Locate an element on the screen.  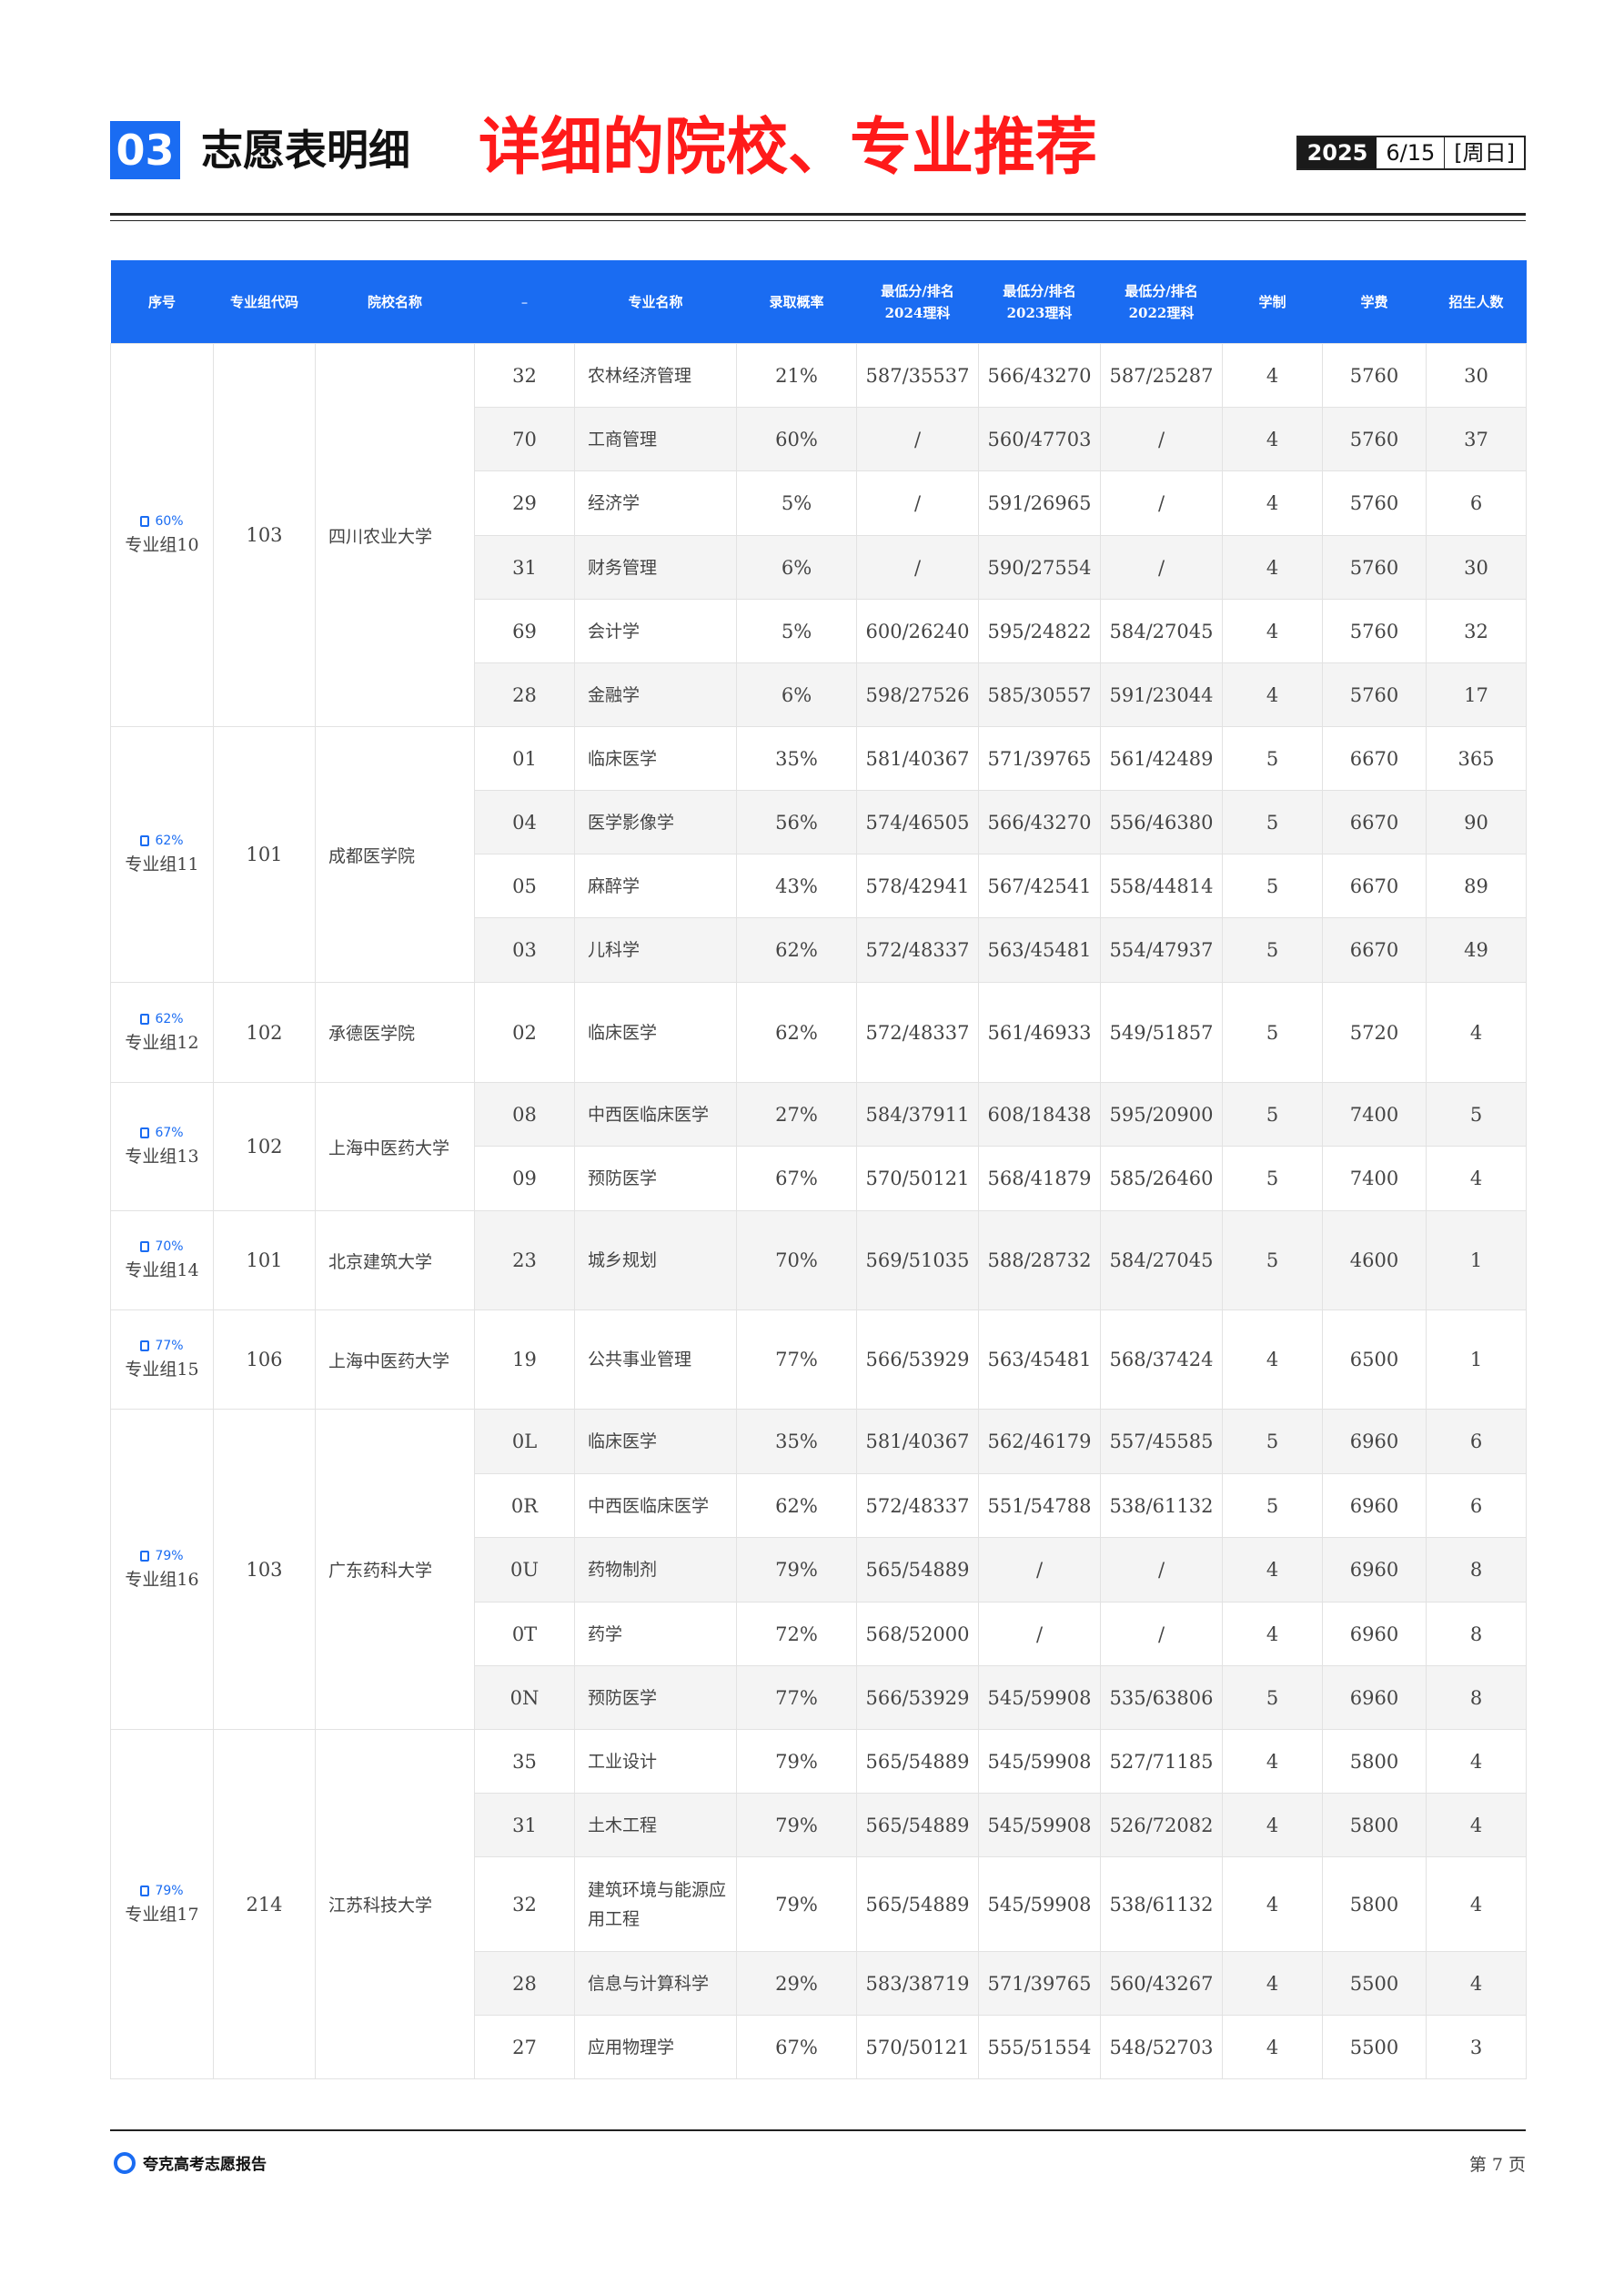
enrollment-cell: 89 is located at coordinates (1476, 886).